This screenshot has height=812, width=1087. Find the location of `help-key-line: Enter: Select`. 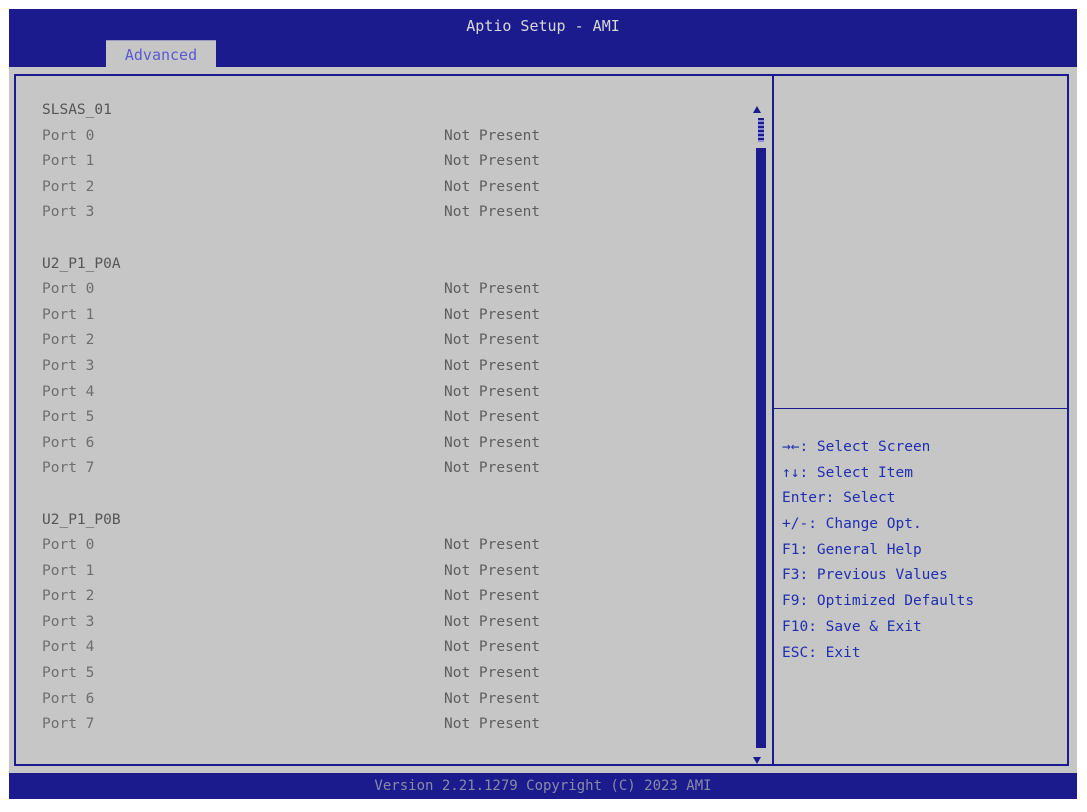

help-key-line: Enter: Select is located at coordinates (839, 498).